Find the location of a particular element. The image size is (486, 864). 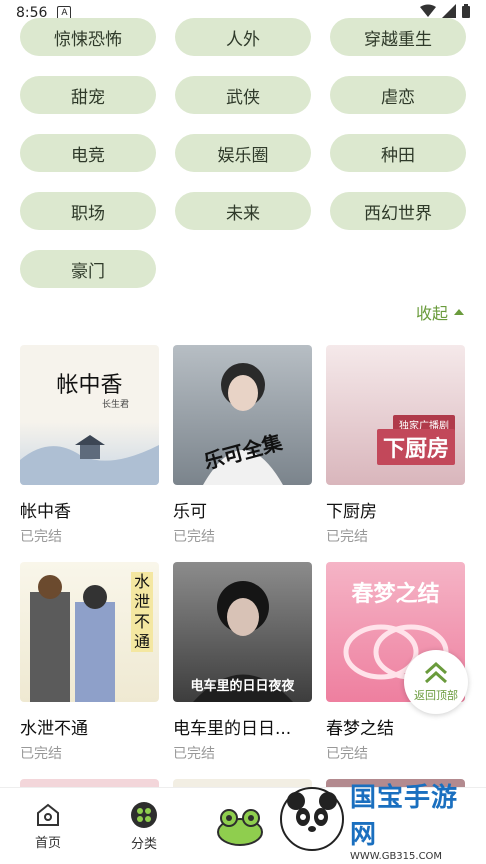

nav-frog is located at coordinates (240, 826).